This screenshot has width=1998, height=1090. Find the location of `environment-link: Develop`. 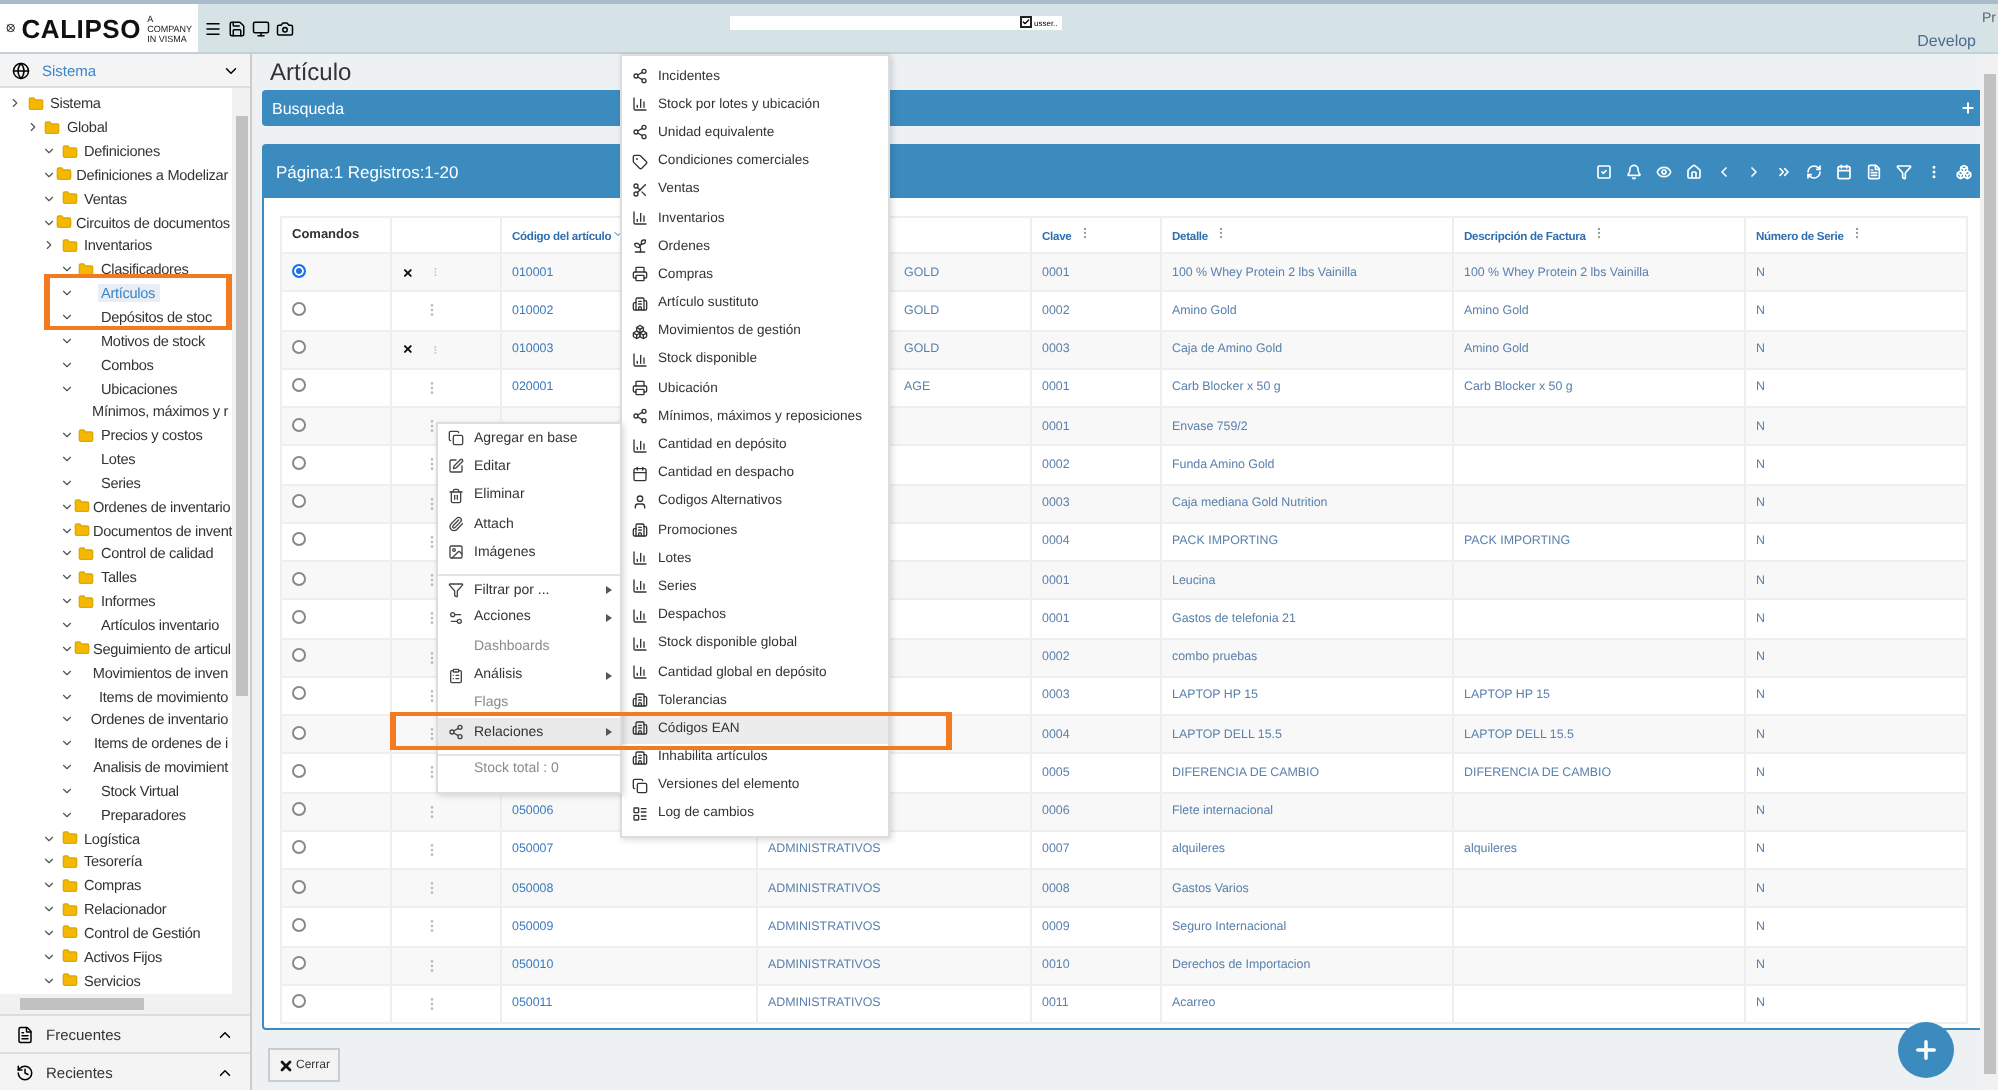

environment-link: Develop is located at coordinates (1946, 40).